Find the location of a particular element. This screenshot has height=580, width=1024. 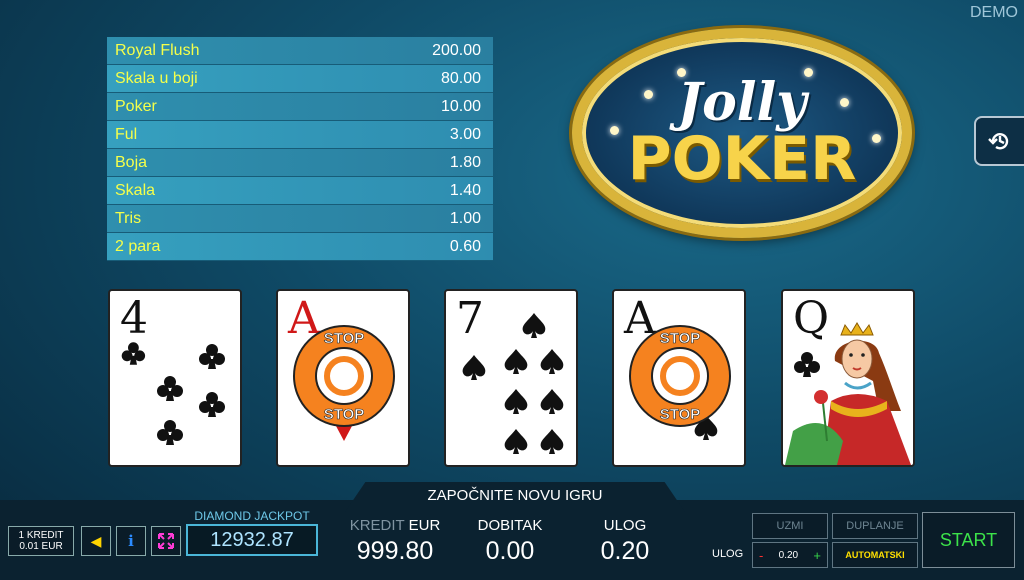

paytable-row: Tris 1.00 is located at coordinates (300, 219).